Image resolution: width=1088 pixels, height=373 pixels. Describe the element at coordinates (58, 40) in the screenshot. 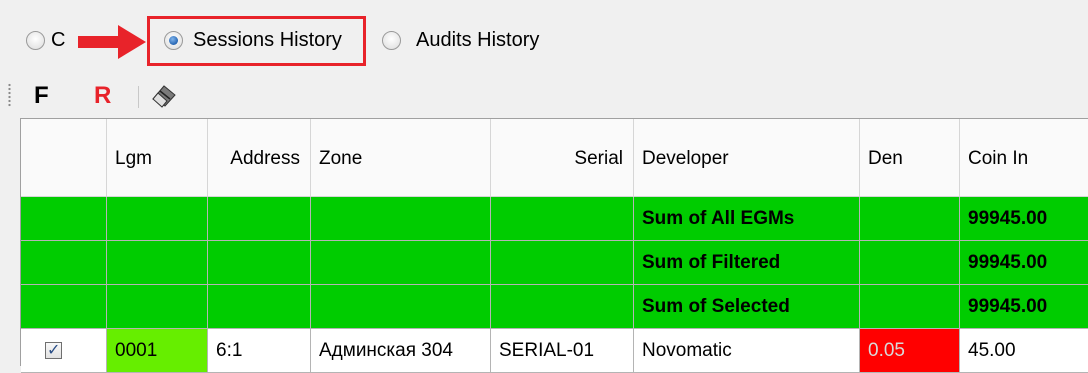

I see `radio-first-option-label: C` at that location.